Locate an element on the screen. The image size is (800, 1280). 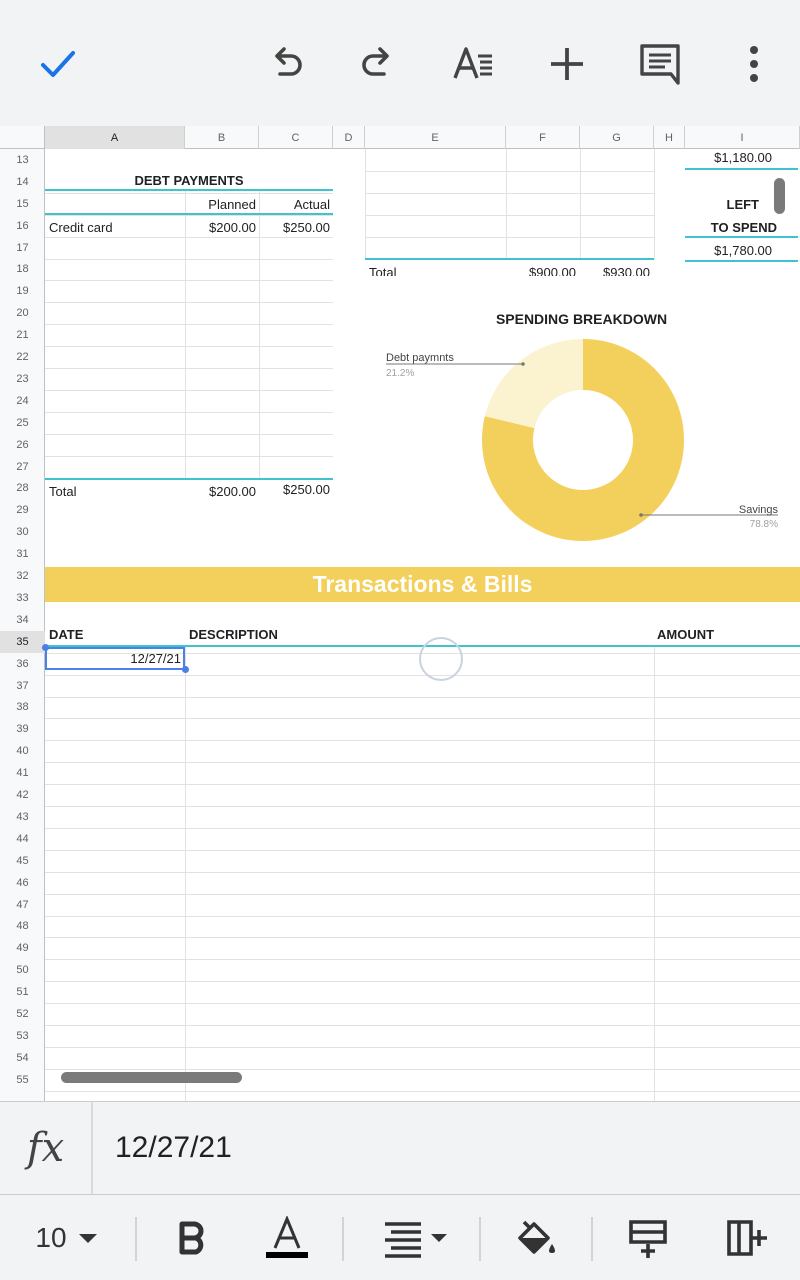
row-header: 42 is located at coordinates (22, 795).